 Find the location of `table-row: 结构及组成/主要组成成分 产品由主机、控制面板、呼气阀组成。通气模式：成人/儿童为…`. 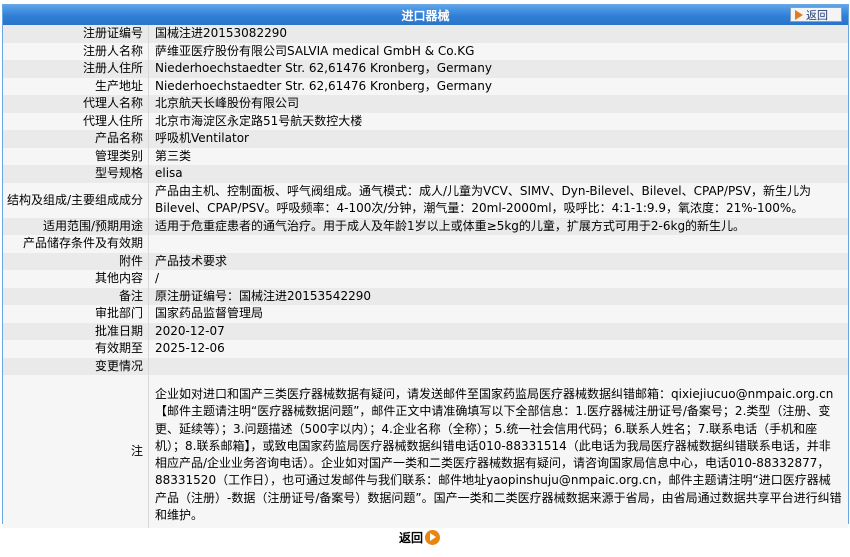

table-row: 结构及组成/主要组成成分 产品由主机、控制面板、呼气阀组成。通气模式：成人/儿童为… is located at coordinates (425, 200).